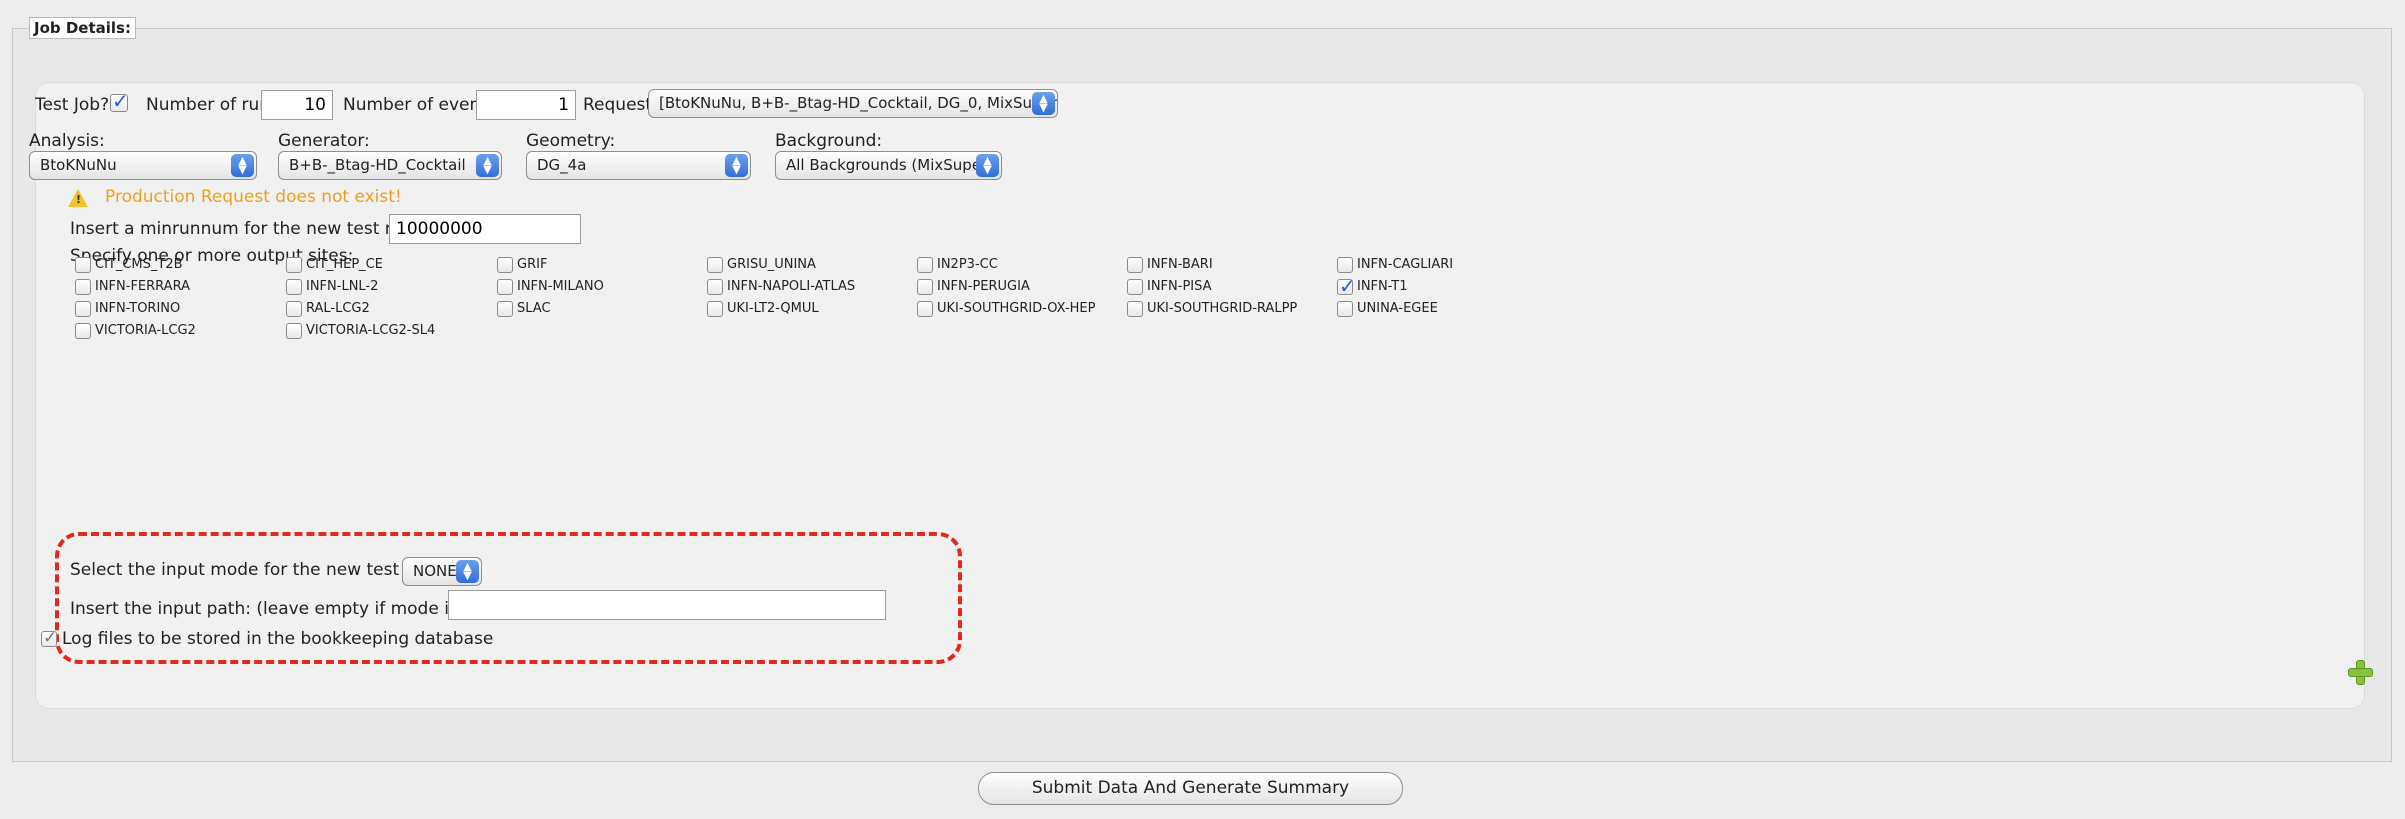  Describe the element at coordinates (377, 165) in the screenshot. I see `generator-select-value: B+B-_Btag-HD_Cocktail` at that location.